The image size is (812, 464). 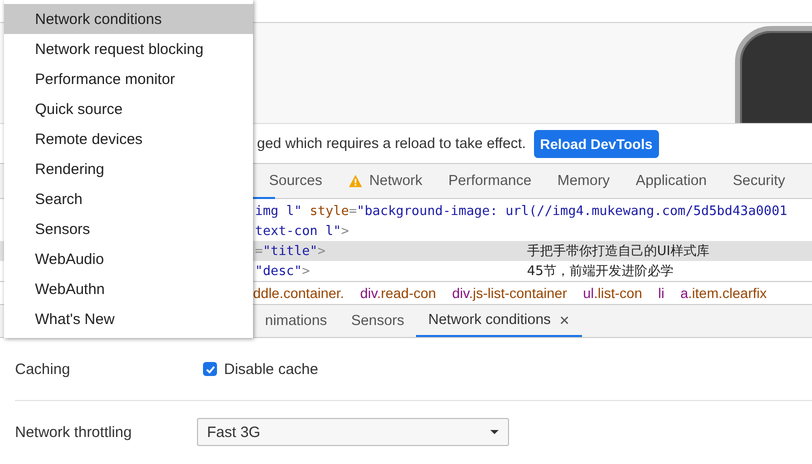 What do you see at coordinates (128, 229) in the screenshot?
I see `menu-item: Sensors` at bounding box center [128, 229].